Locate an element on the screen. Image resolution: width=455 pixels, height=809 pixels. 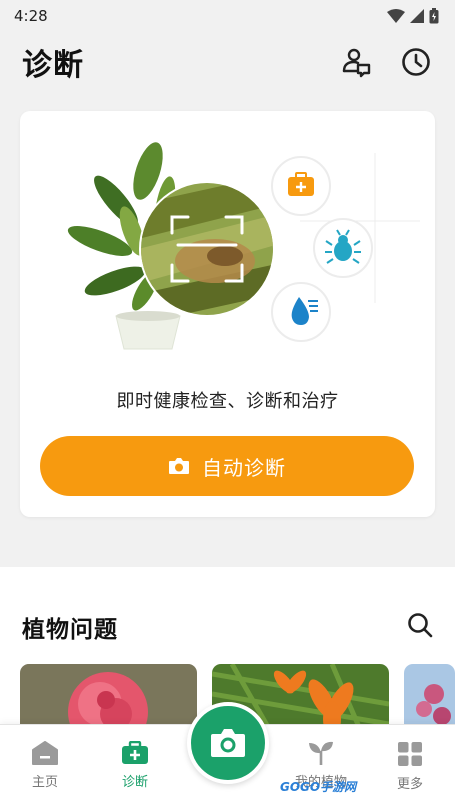
wifi-icon is located at coordinates (396, 16).